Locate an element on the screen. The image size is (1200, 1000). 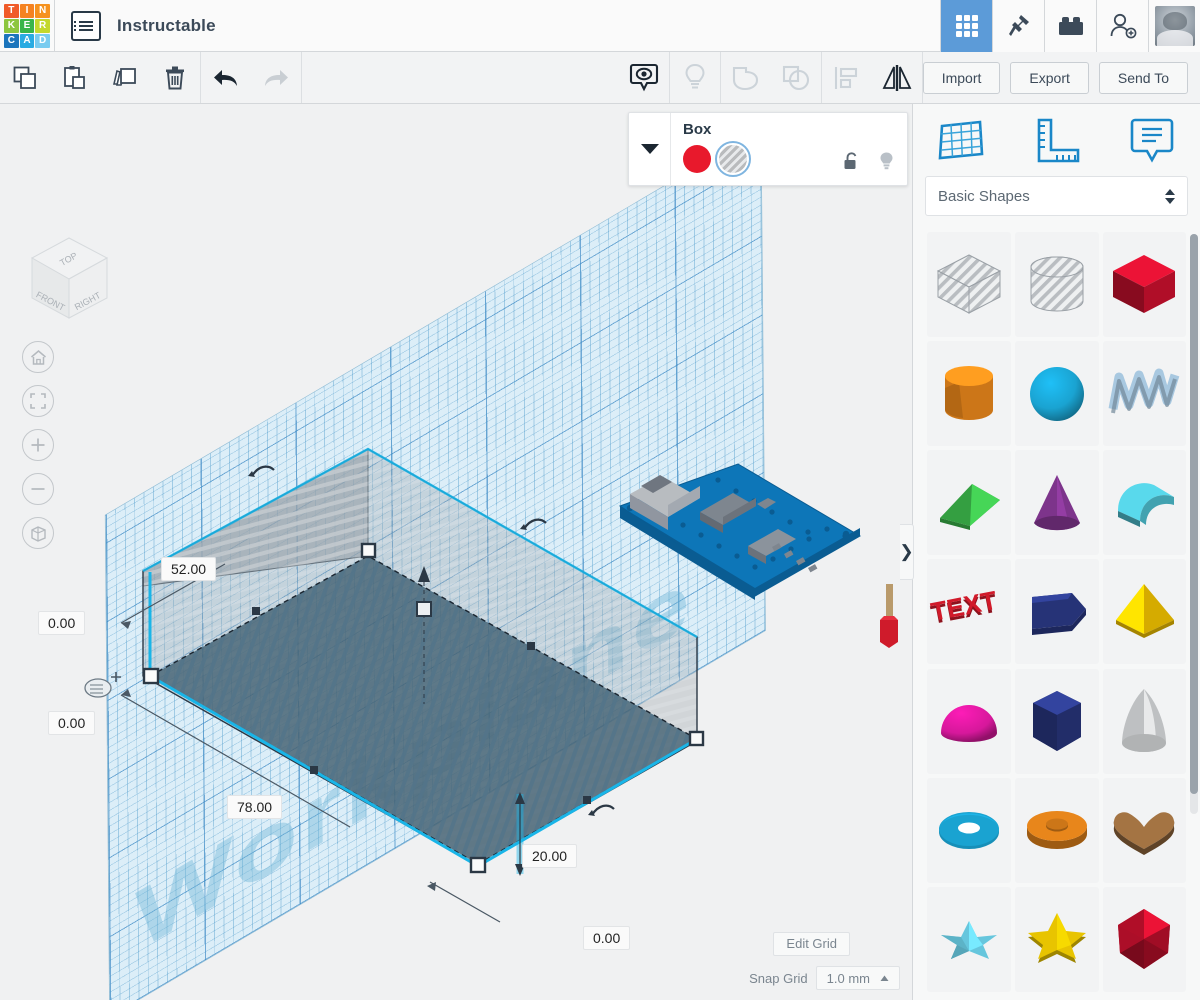
shape-hemisphere is located at coordinates (969, 721).